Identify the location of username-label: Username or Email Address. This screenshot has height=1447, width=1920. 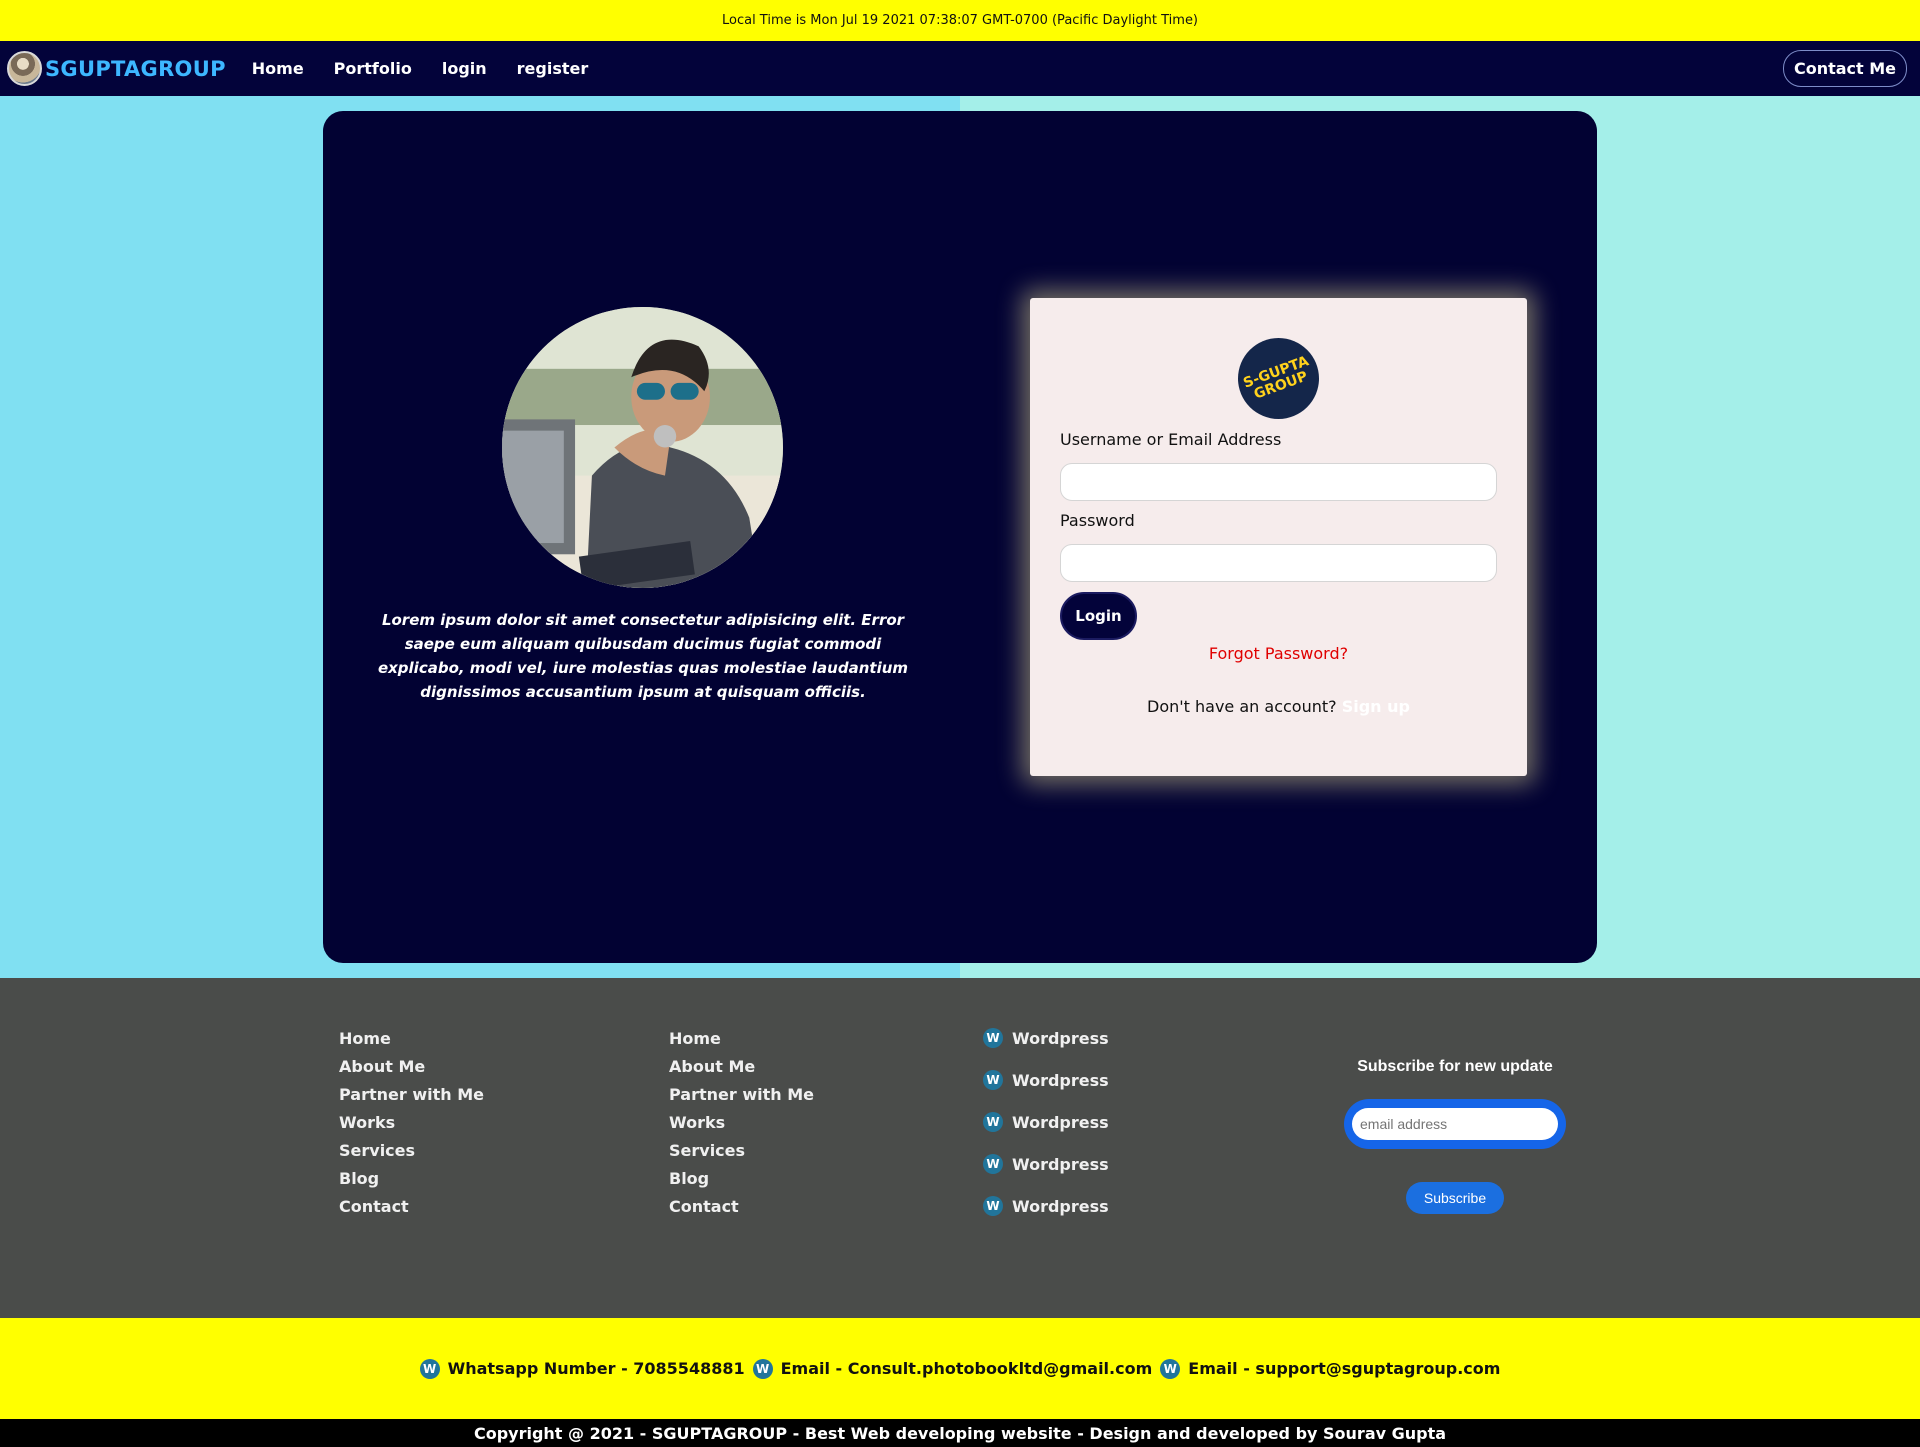
(1171, 439).